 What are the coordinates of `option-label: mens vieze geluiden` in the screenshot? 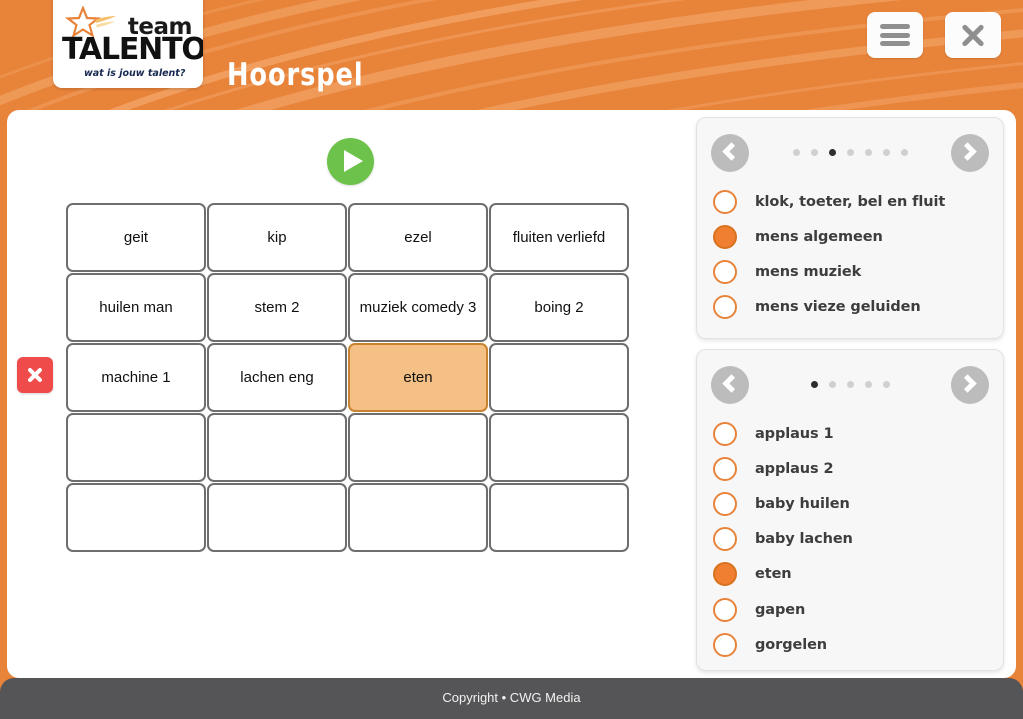 It's located at (838, 307).